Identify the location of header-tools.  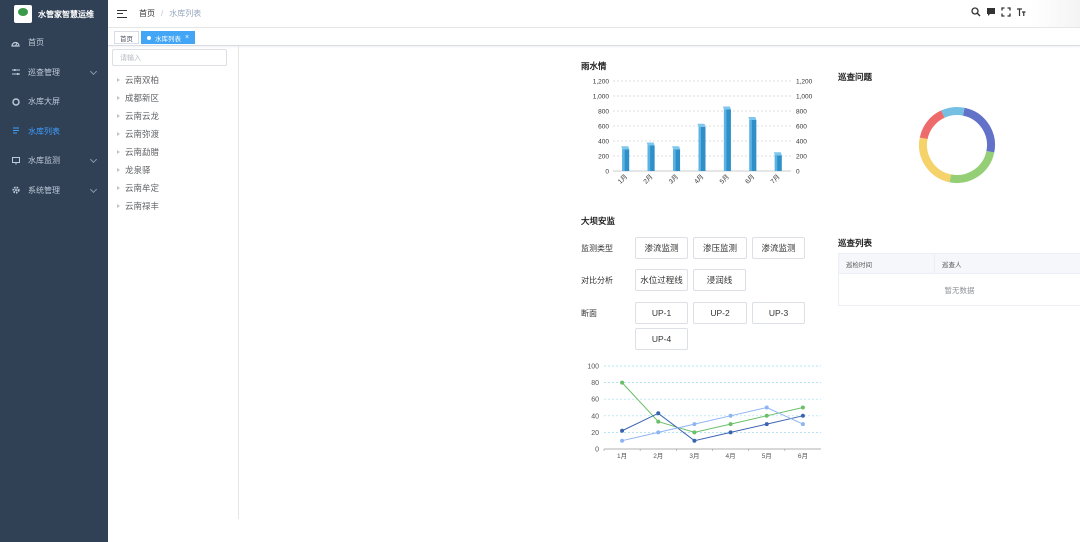
(998, 12).